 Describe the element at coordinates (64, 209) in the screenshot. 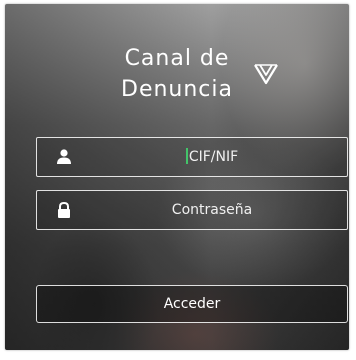

I see `lock-icon` at that location.